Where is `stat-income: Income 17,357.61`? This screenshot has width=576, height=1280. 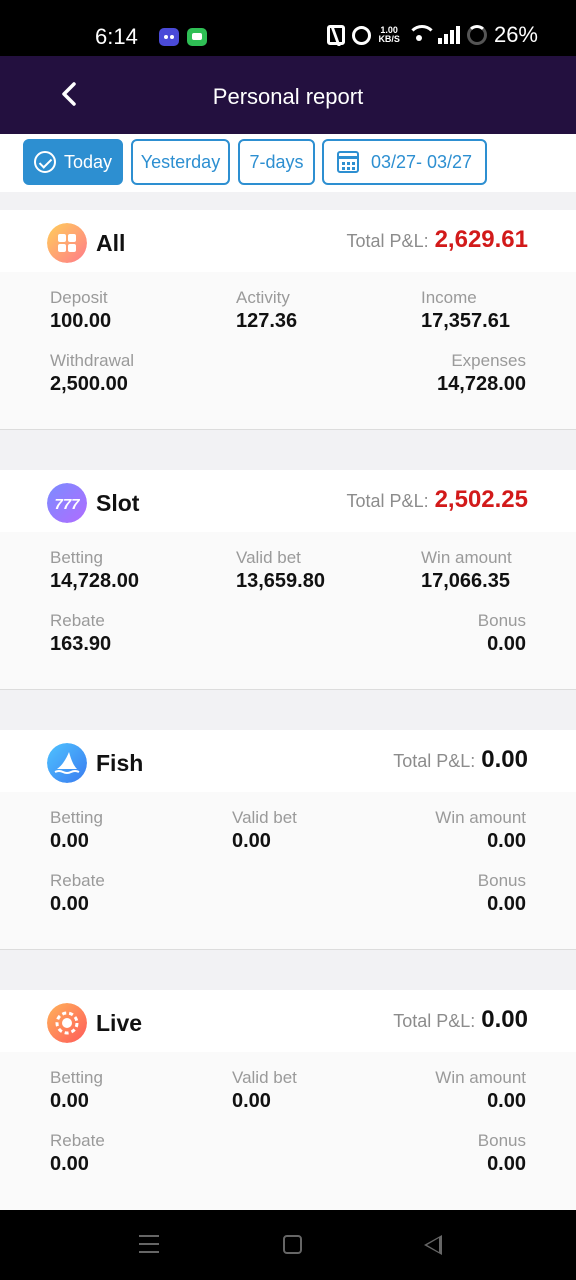
stat-income: Income 17,357.61 is located at coordinates (465, 311).